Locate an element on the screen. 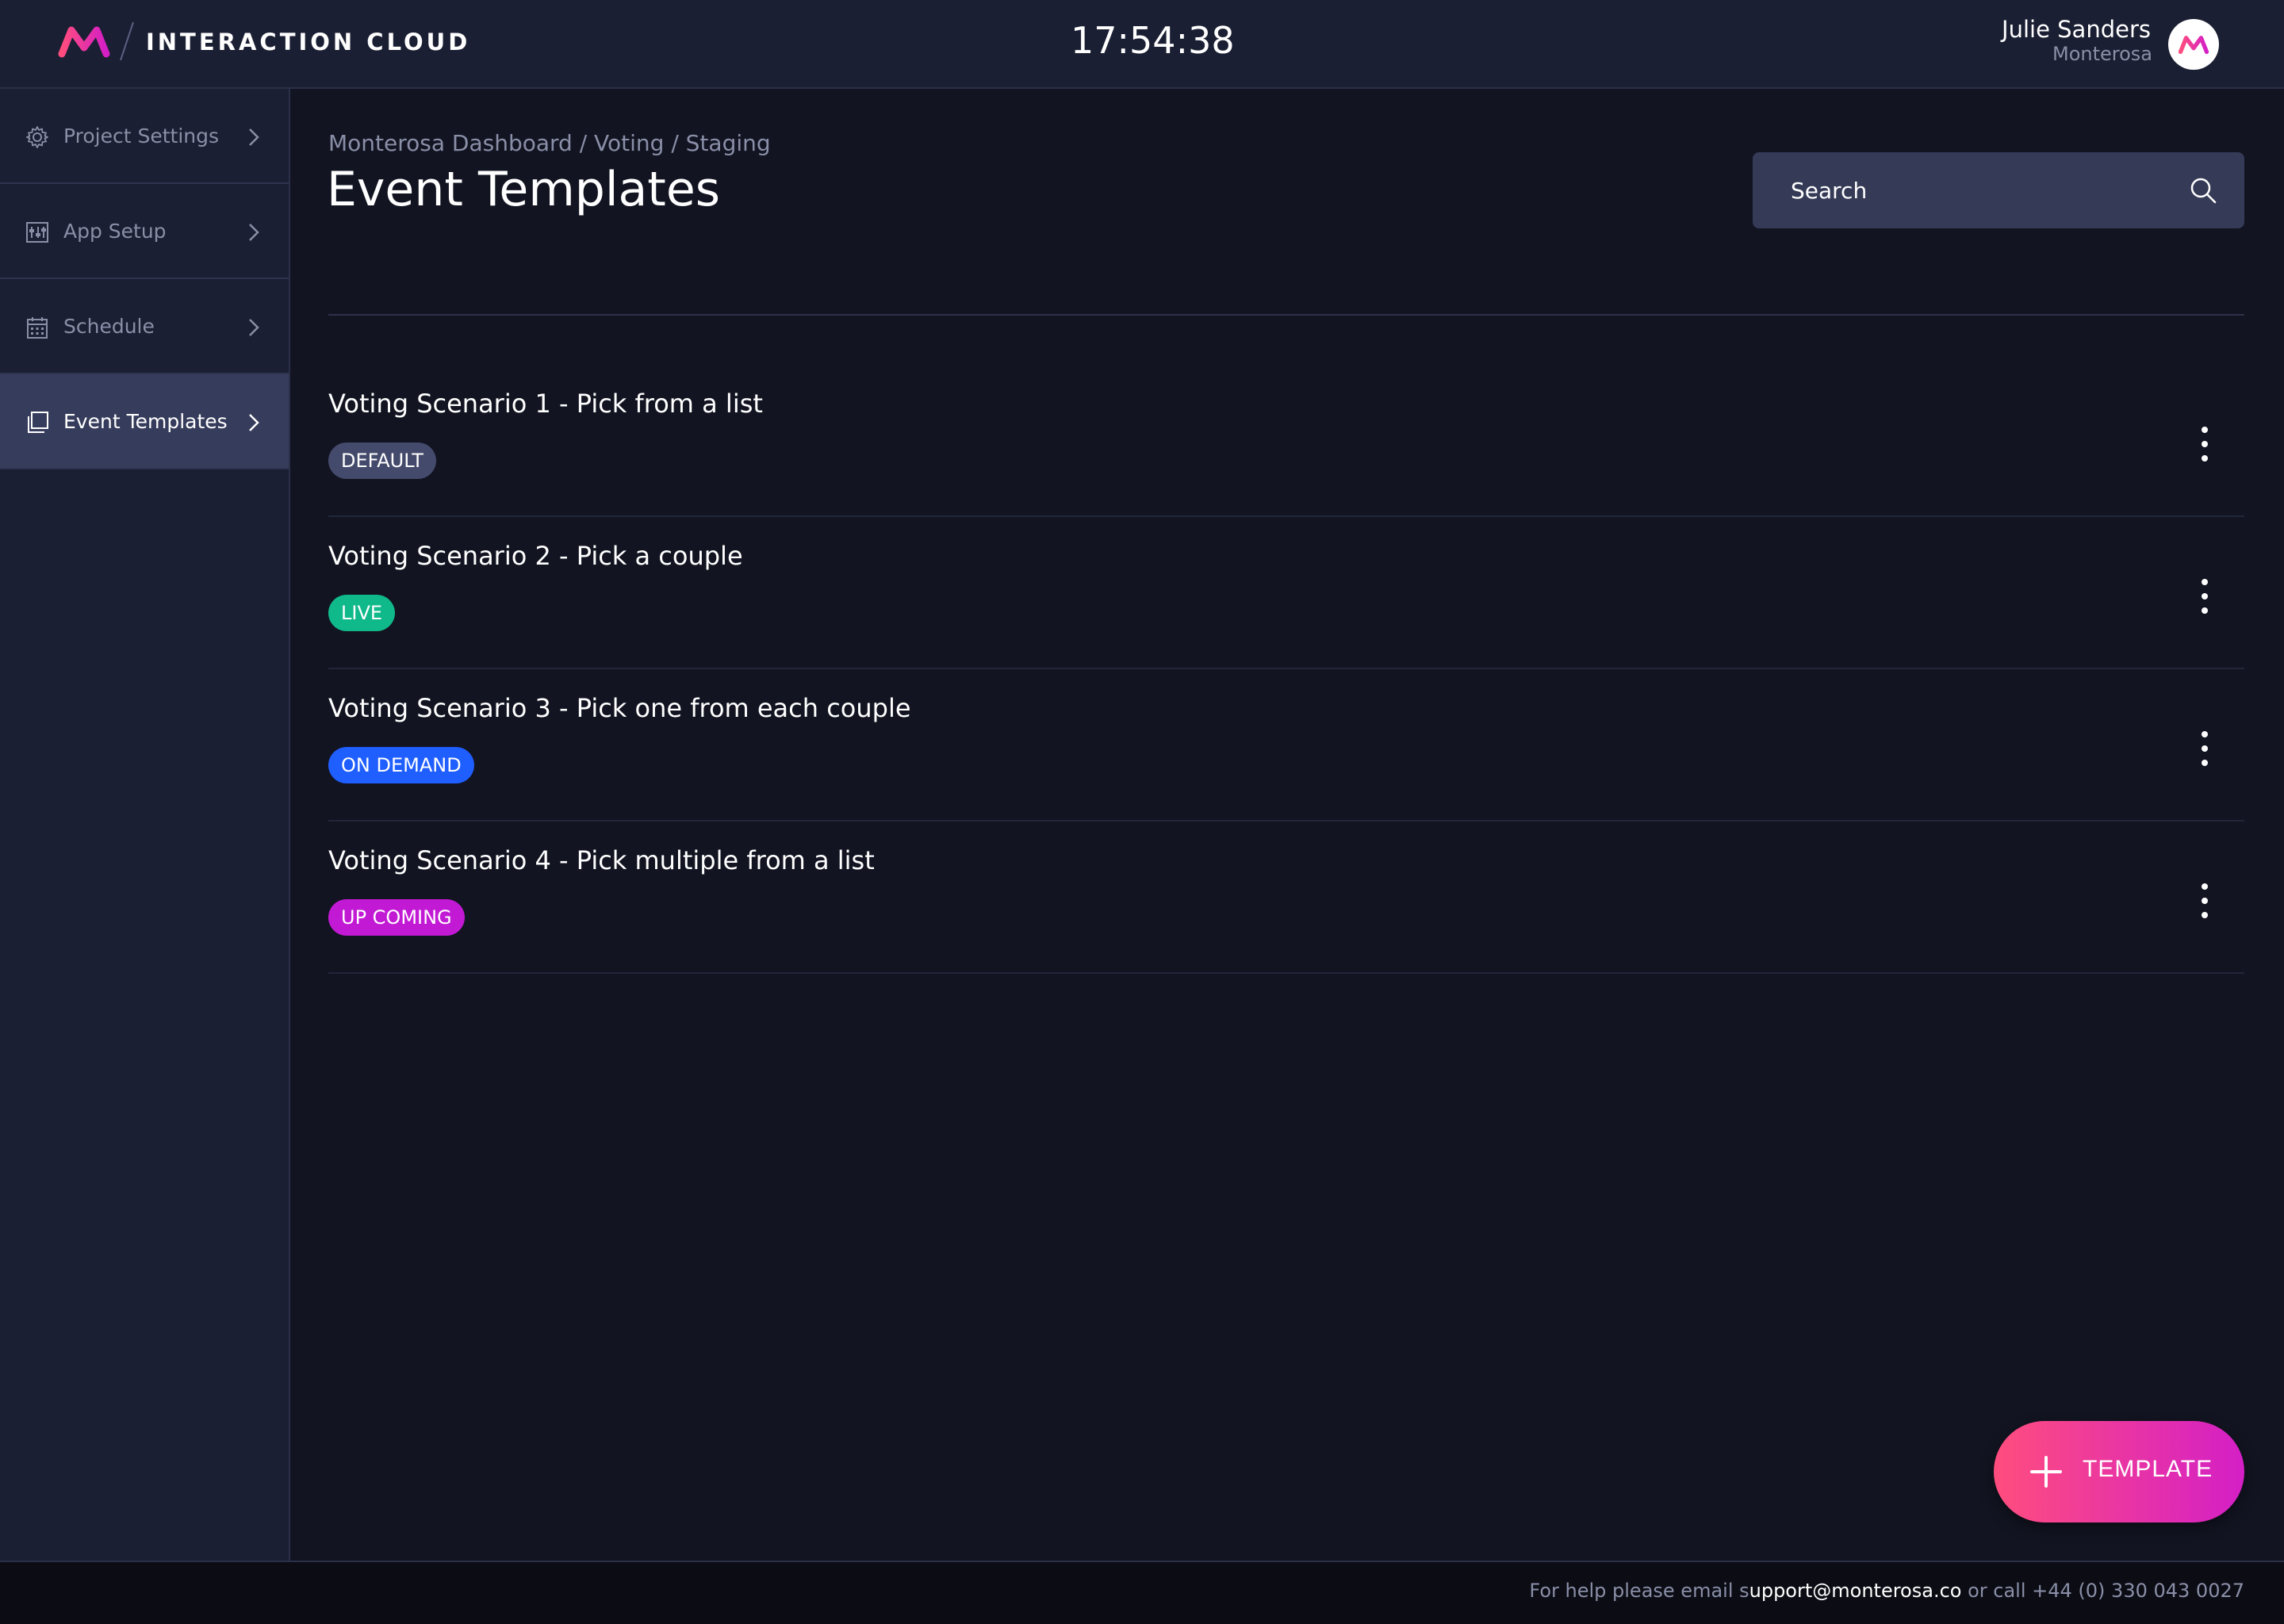  search-box is located at coordinates (1998, 190).